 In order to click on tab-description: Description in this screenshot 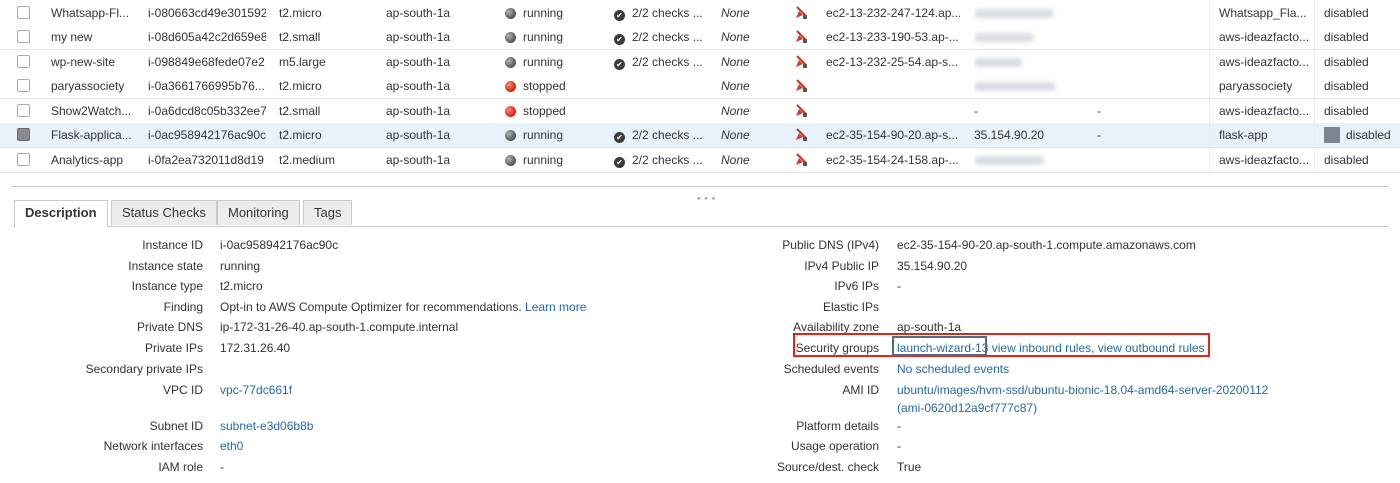, I will do `click(61, 213)`.